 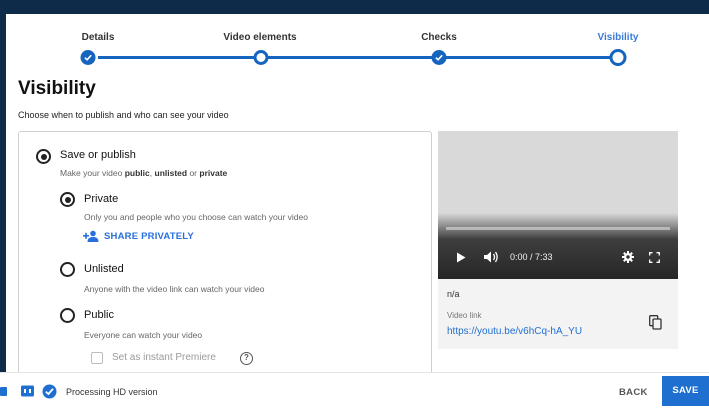 What do you see at coordinates (492, 257) in the screenshot?
I see `volume-icon` at bounding box center [492, 257].